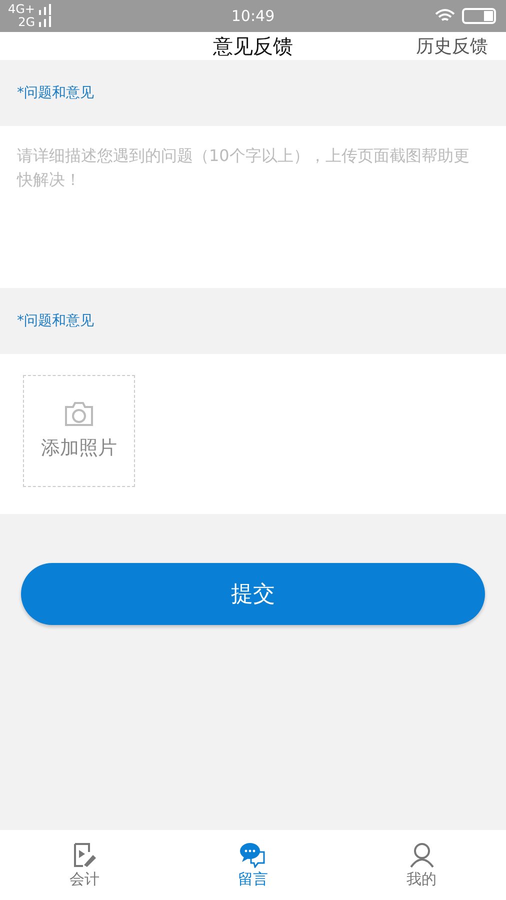 This screenshot has width=506, height=900. What do you see at coordinates (253, 855) in the screenshot?
I see `chat-icon` at bounding box center [253, 855].